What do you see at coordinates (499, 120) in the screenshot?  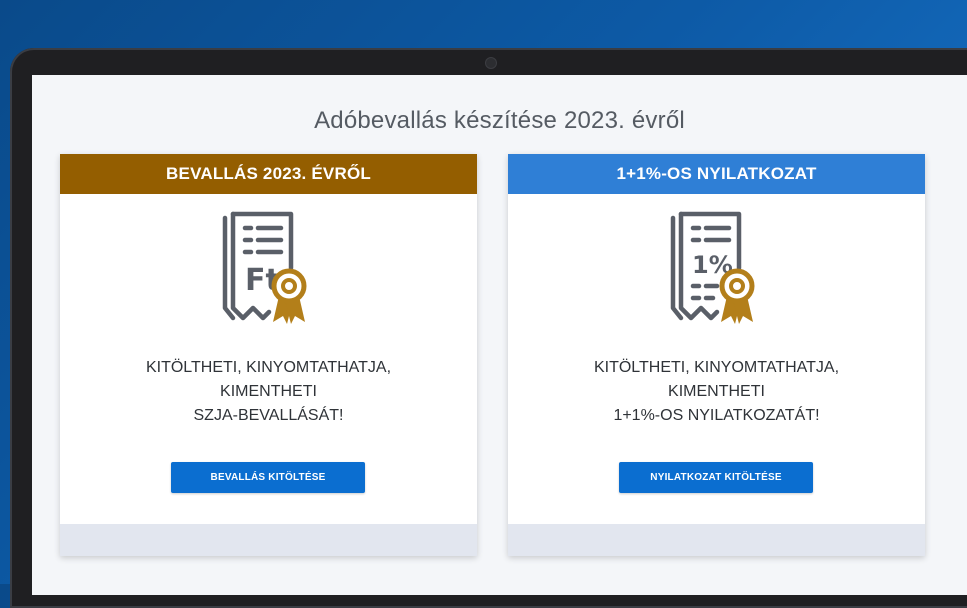 I see `page-title: Adóbevallás készítése 2023. évről` at bounding box center [499, 120].